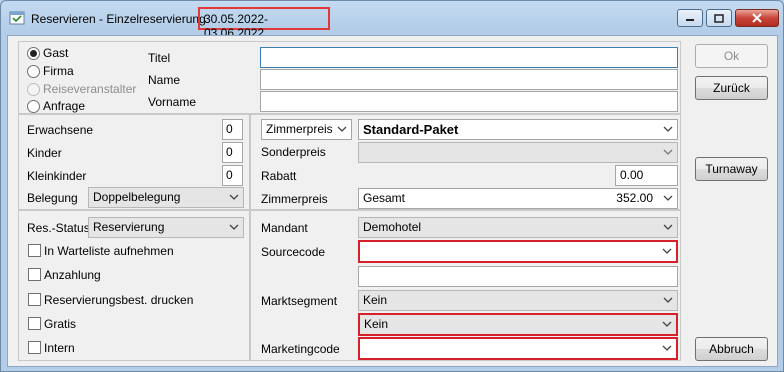 The width and height of the screenshot is (784, 372). Describe the element at coordinates (59, 348) in the screenshot. I see `intern-label: Intern` at that location.